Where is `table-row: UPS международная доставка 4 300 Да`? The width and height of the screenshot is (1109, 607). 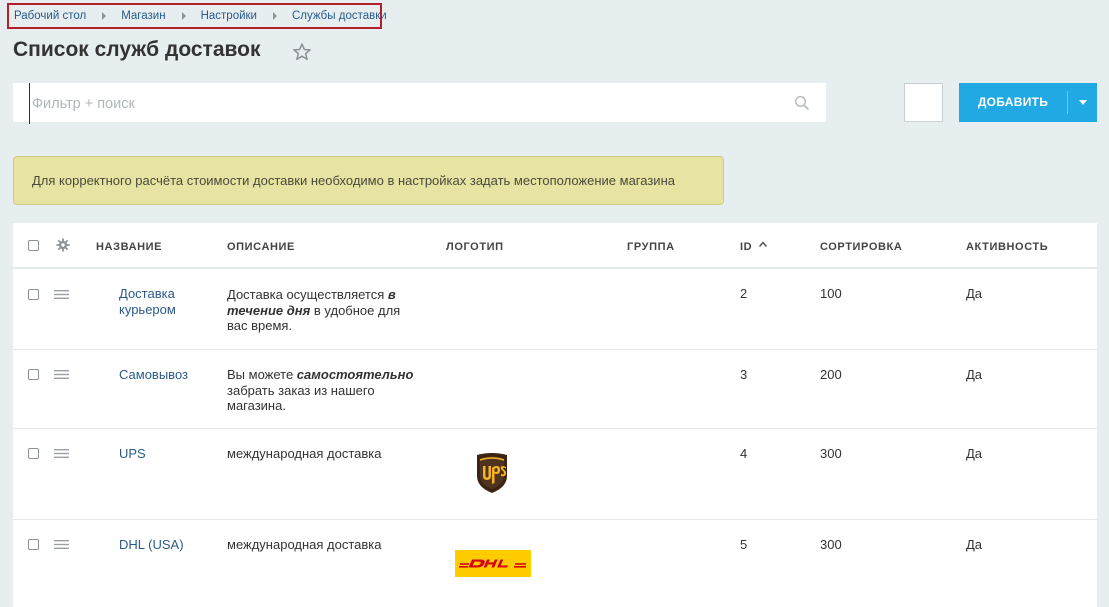 table-row: UPS международная доставка 4 300 Да is located at coordinates (555, 474).